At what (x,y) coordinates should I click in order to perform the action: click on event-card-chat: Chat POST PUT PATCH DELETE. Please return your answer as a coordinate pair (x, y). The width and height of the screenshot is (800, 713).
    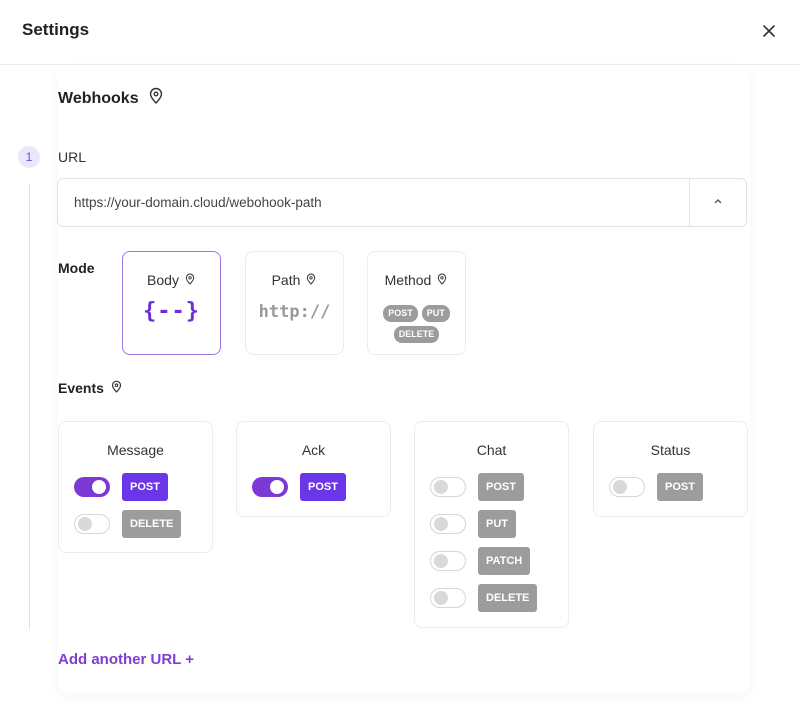
    Looking at the image, I should click on (491, 524).